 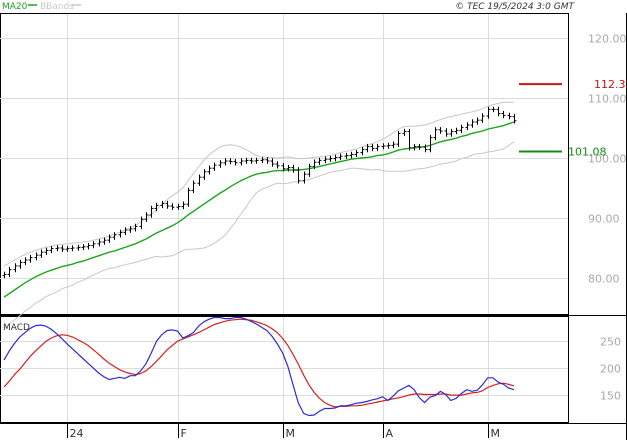 I want to click on legend-ma20: MA20, so click(x=15, y=7).